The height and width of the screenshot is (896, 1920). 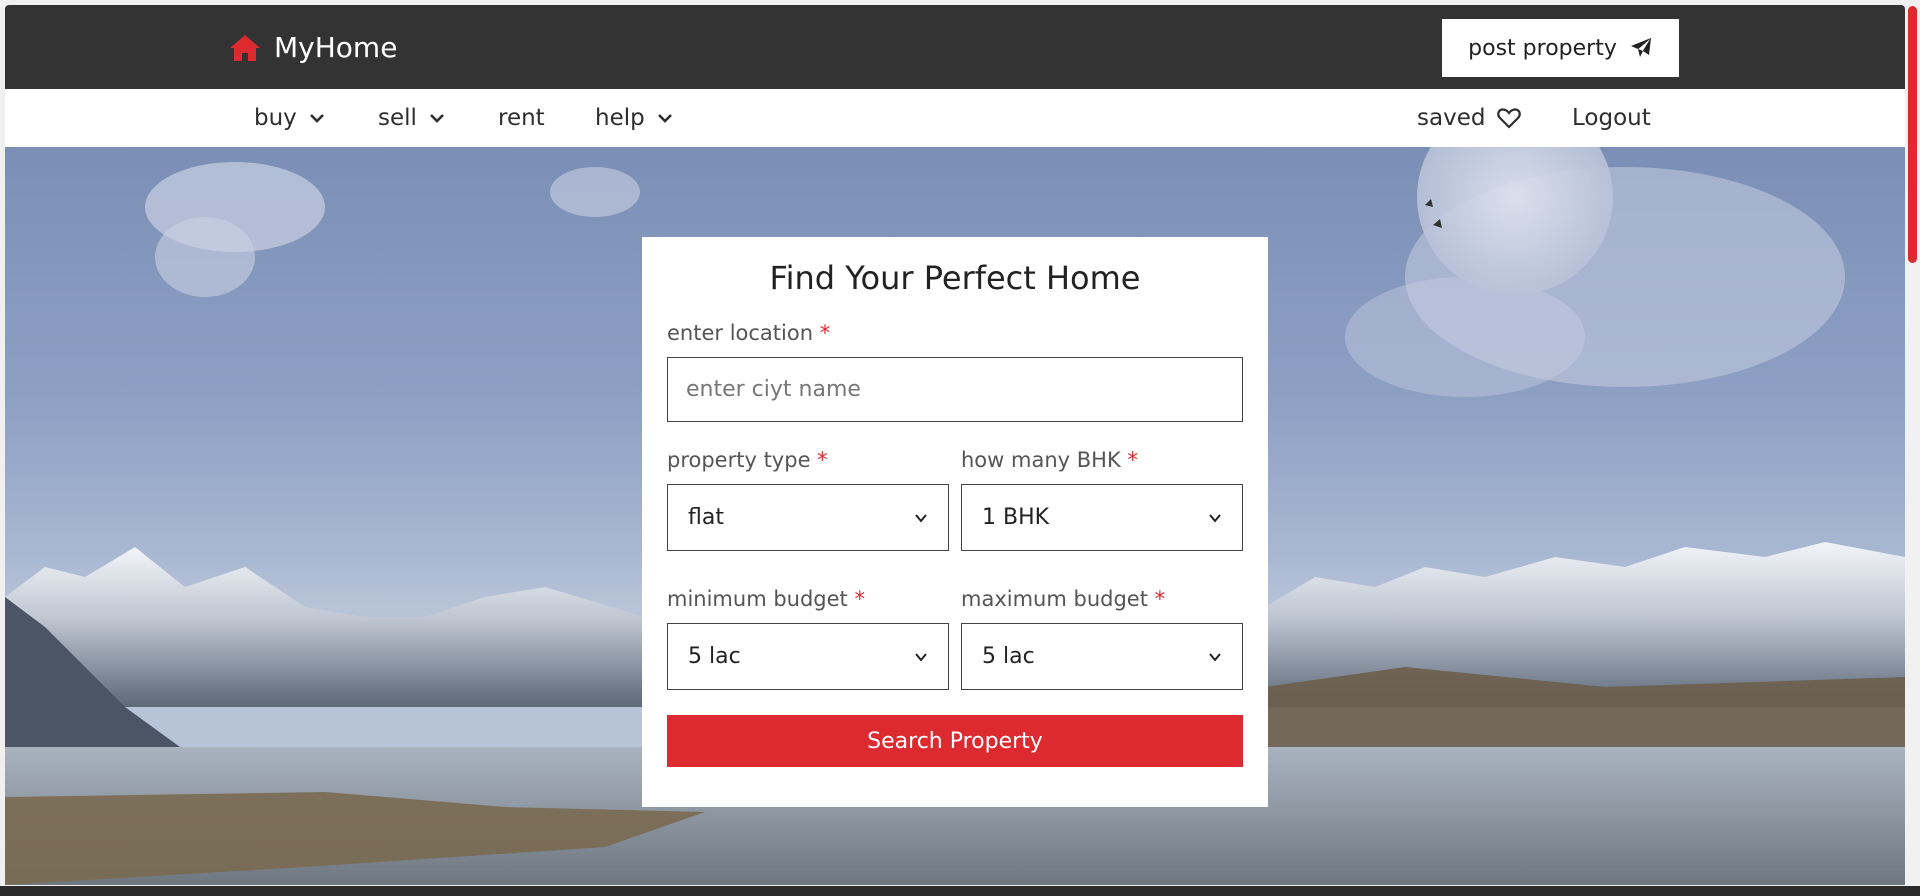 What do you see at coordinates (714, 656) in the screenshot?
I see `min-budget-value: 5 lac` at bounding box center [714, 656].